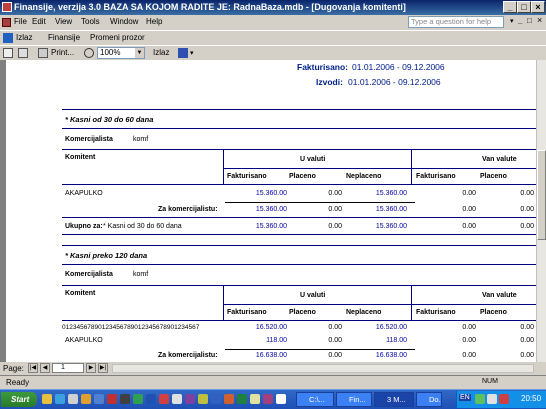 This screenshot has height=409, width=546. Describe the element at coordinates (154, 21) in the screenshot. I see `menu-help: Help` at that location.